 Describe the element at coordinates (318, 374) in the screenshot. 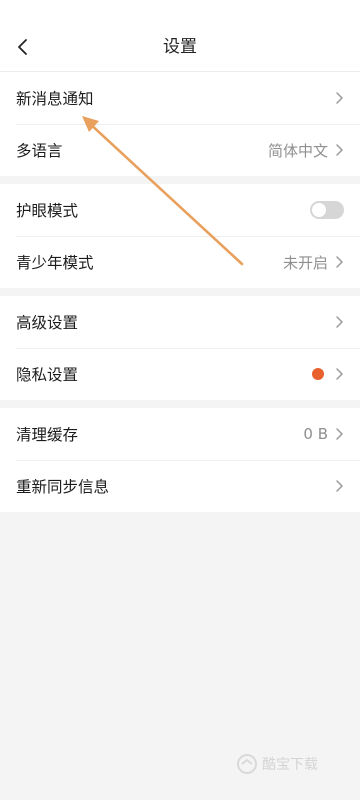

I see `notification-dot` at that location.